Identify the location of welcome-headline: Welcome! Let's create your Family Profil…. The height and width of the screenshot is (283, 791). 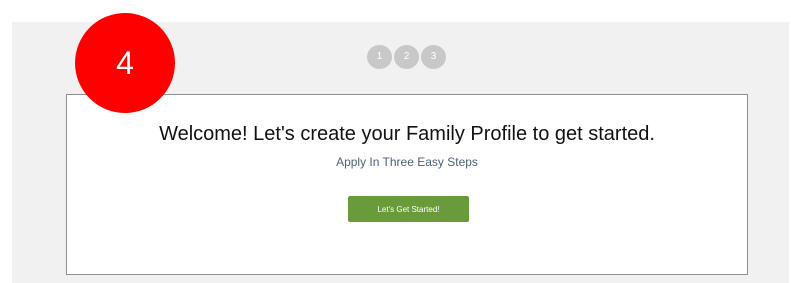
(407, 134).